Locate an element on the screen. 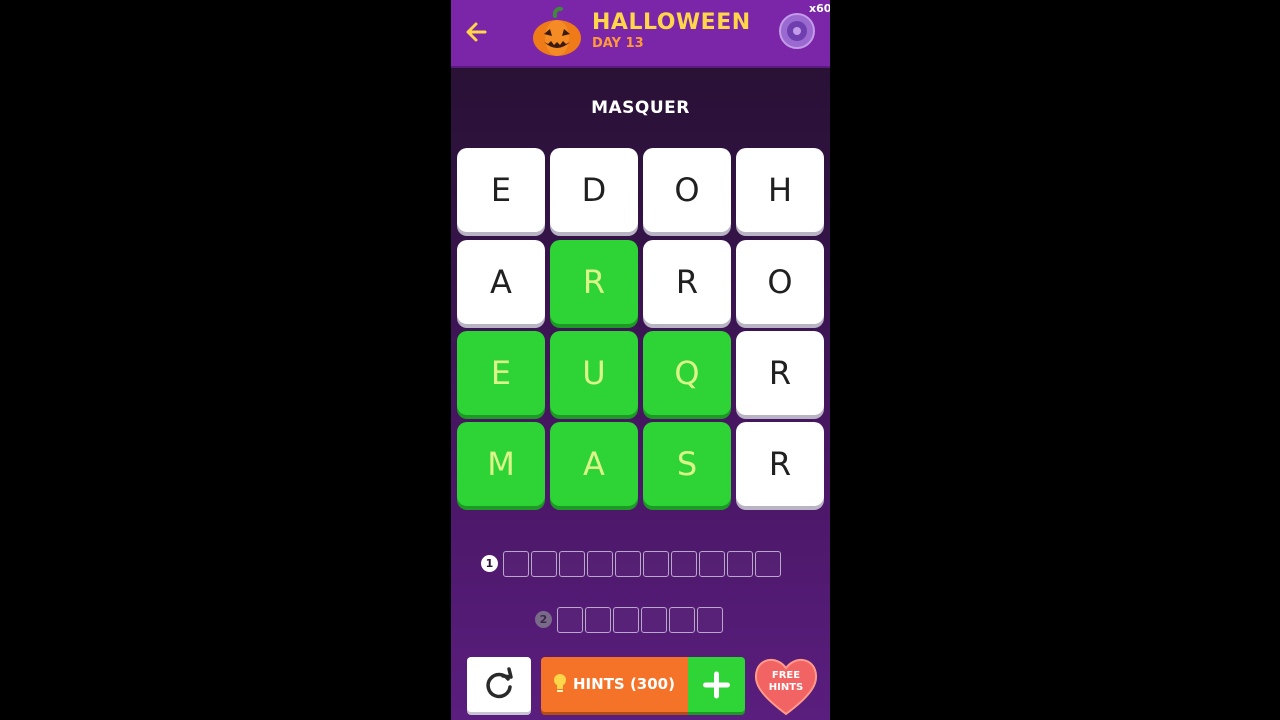  back-button is located at coordinates (477, 32).